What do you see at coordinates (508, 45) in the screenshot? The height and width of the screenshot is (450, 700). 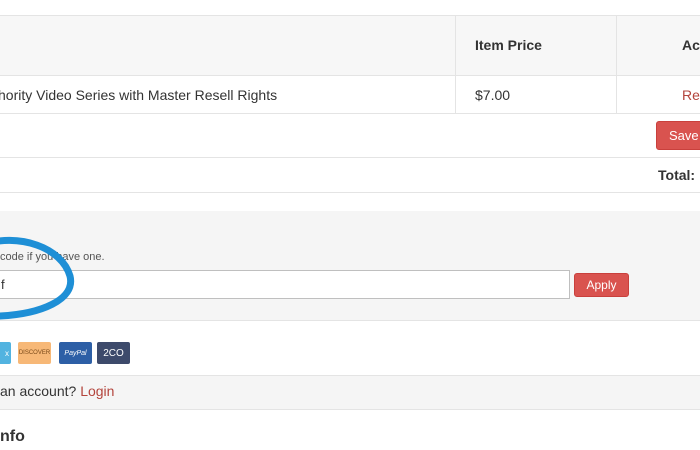 I see `item-price-header: Item Price` at bounding box center [508, 45].